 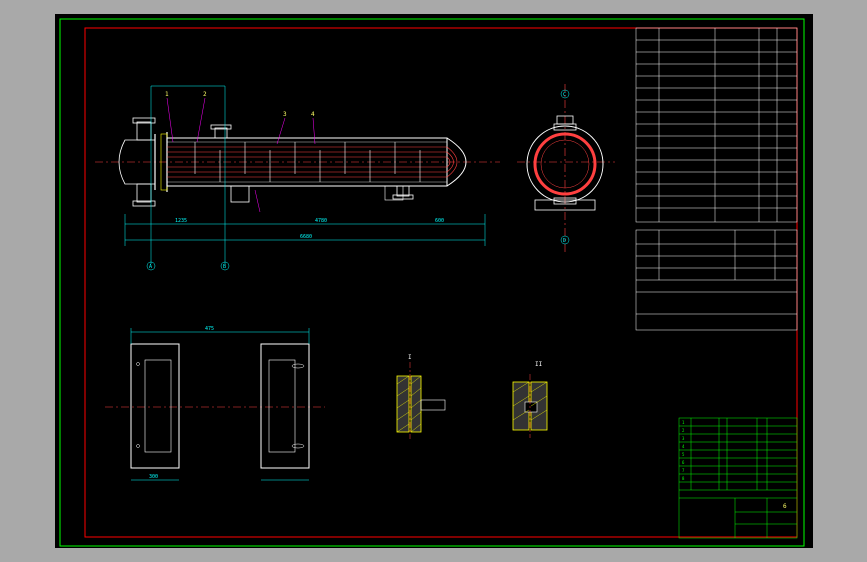 I want to click on detail-dim-left: 300, so click(x=153, y=477).